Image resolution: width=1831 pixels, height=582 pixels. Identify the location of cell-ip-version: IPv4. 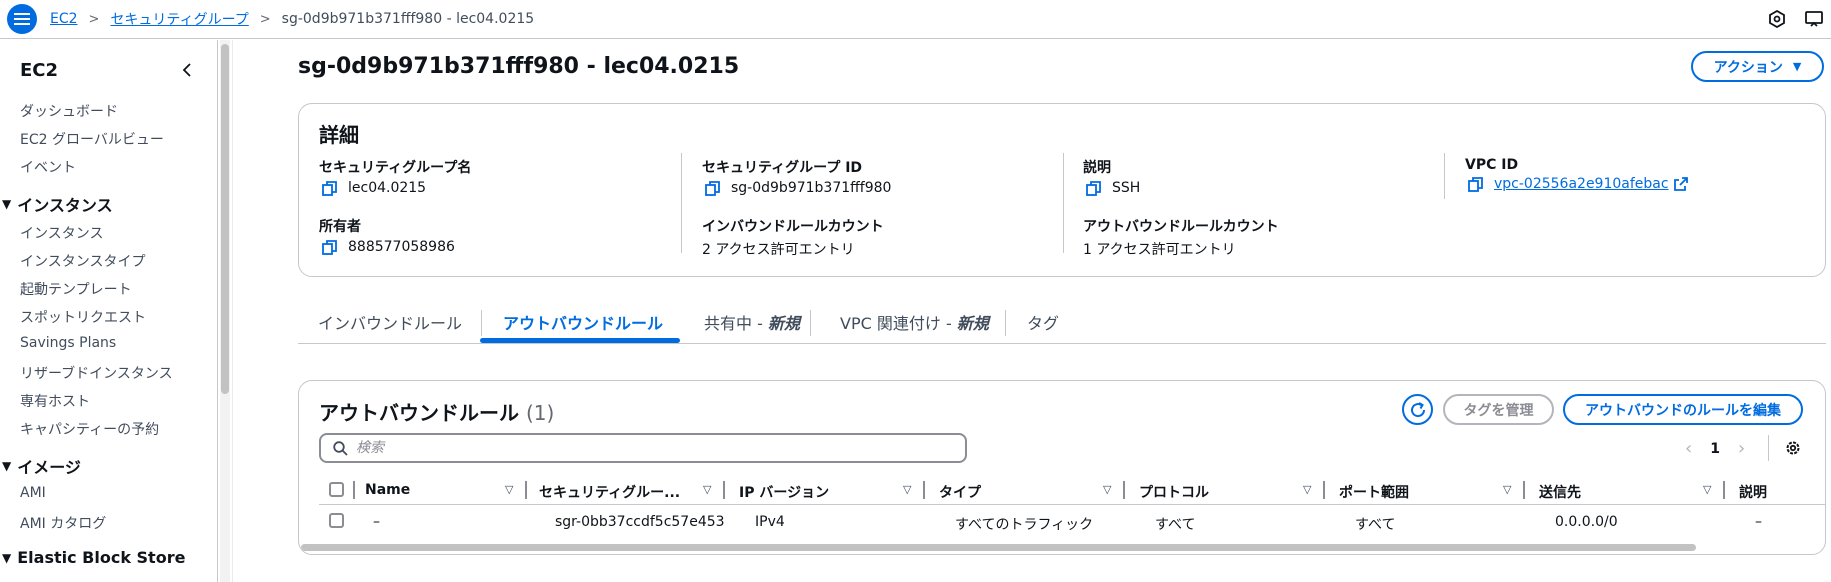
(770, 522).